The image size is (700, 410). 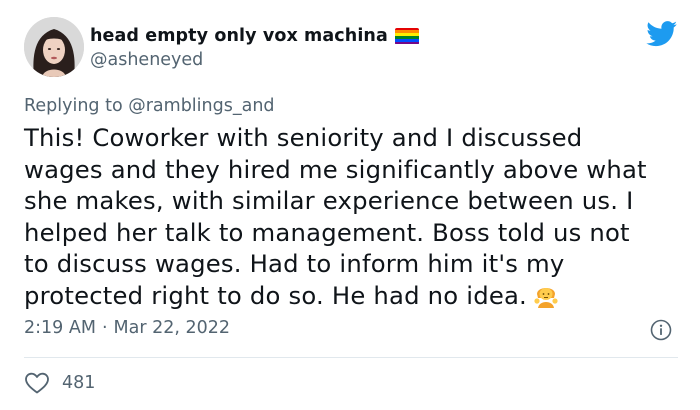 What do you see at coordinates (201, 106) in the screenshot?
I see `reply-mention-link: @ramblings_and` at bounding box center [201, 106].